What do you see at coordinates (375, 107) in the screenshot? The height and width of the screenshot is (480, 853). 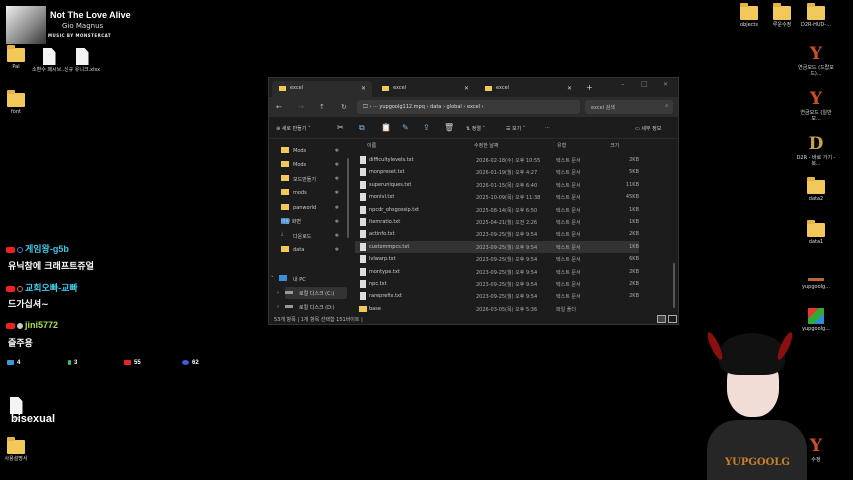 I see `path-overflow: ···` at bounding box center [375, 107].